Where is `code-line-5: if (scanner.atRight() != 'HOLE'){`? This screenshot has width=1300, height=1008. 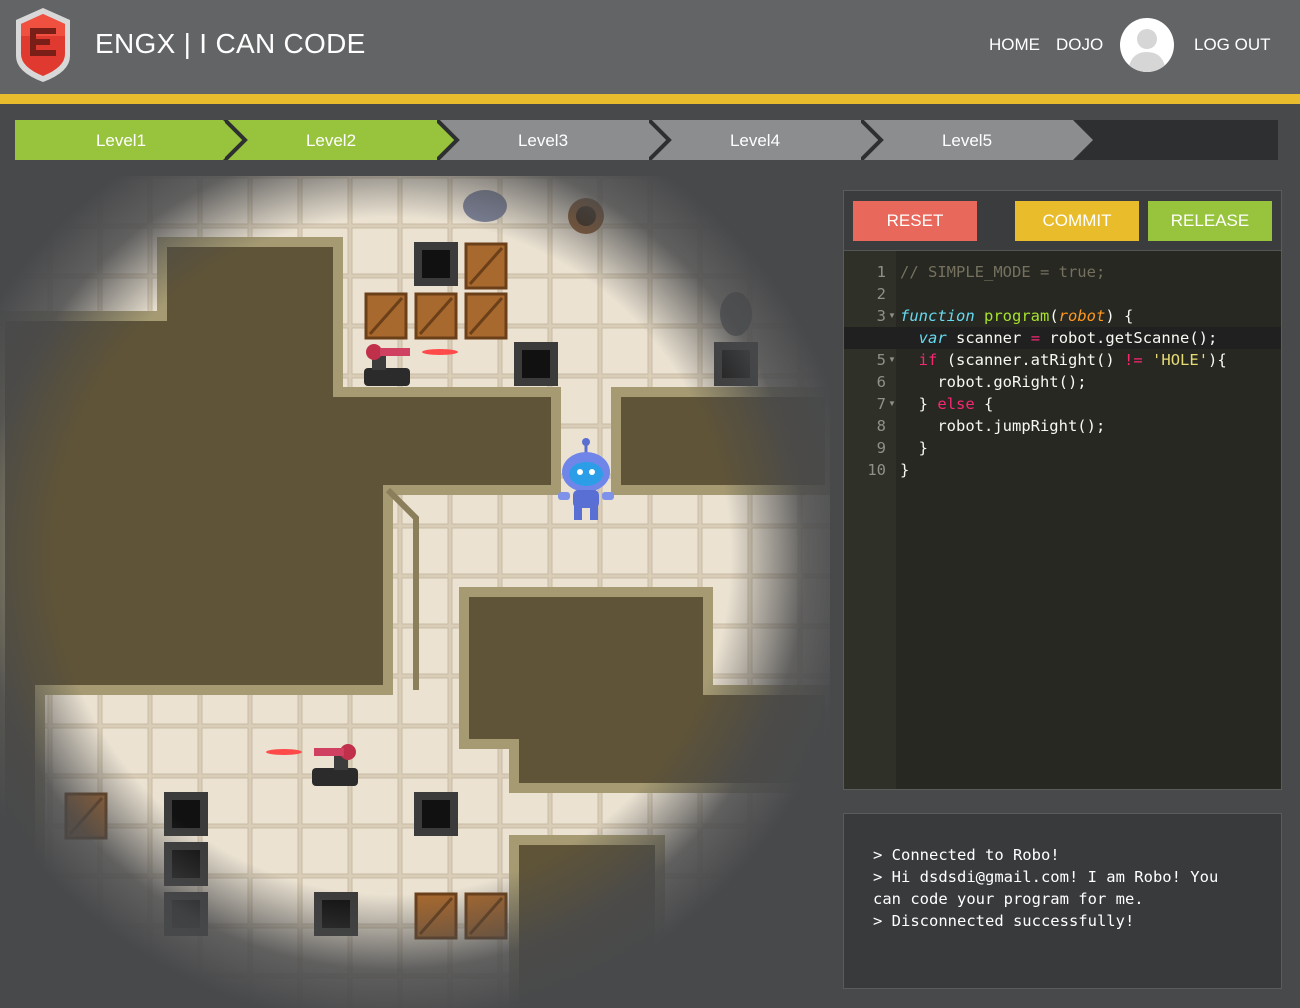
code-line-5: if (scanner.atRight() != 'HOLE'){ is located at coordinates (1072, 360).